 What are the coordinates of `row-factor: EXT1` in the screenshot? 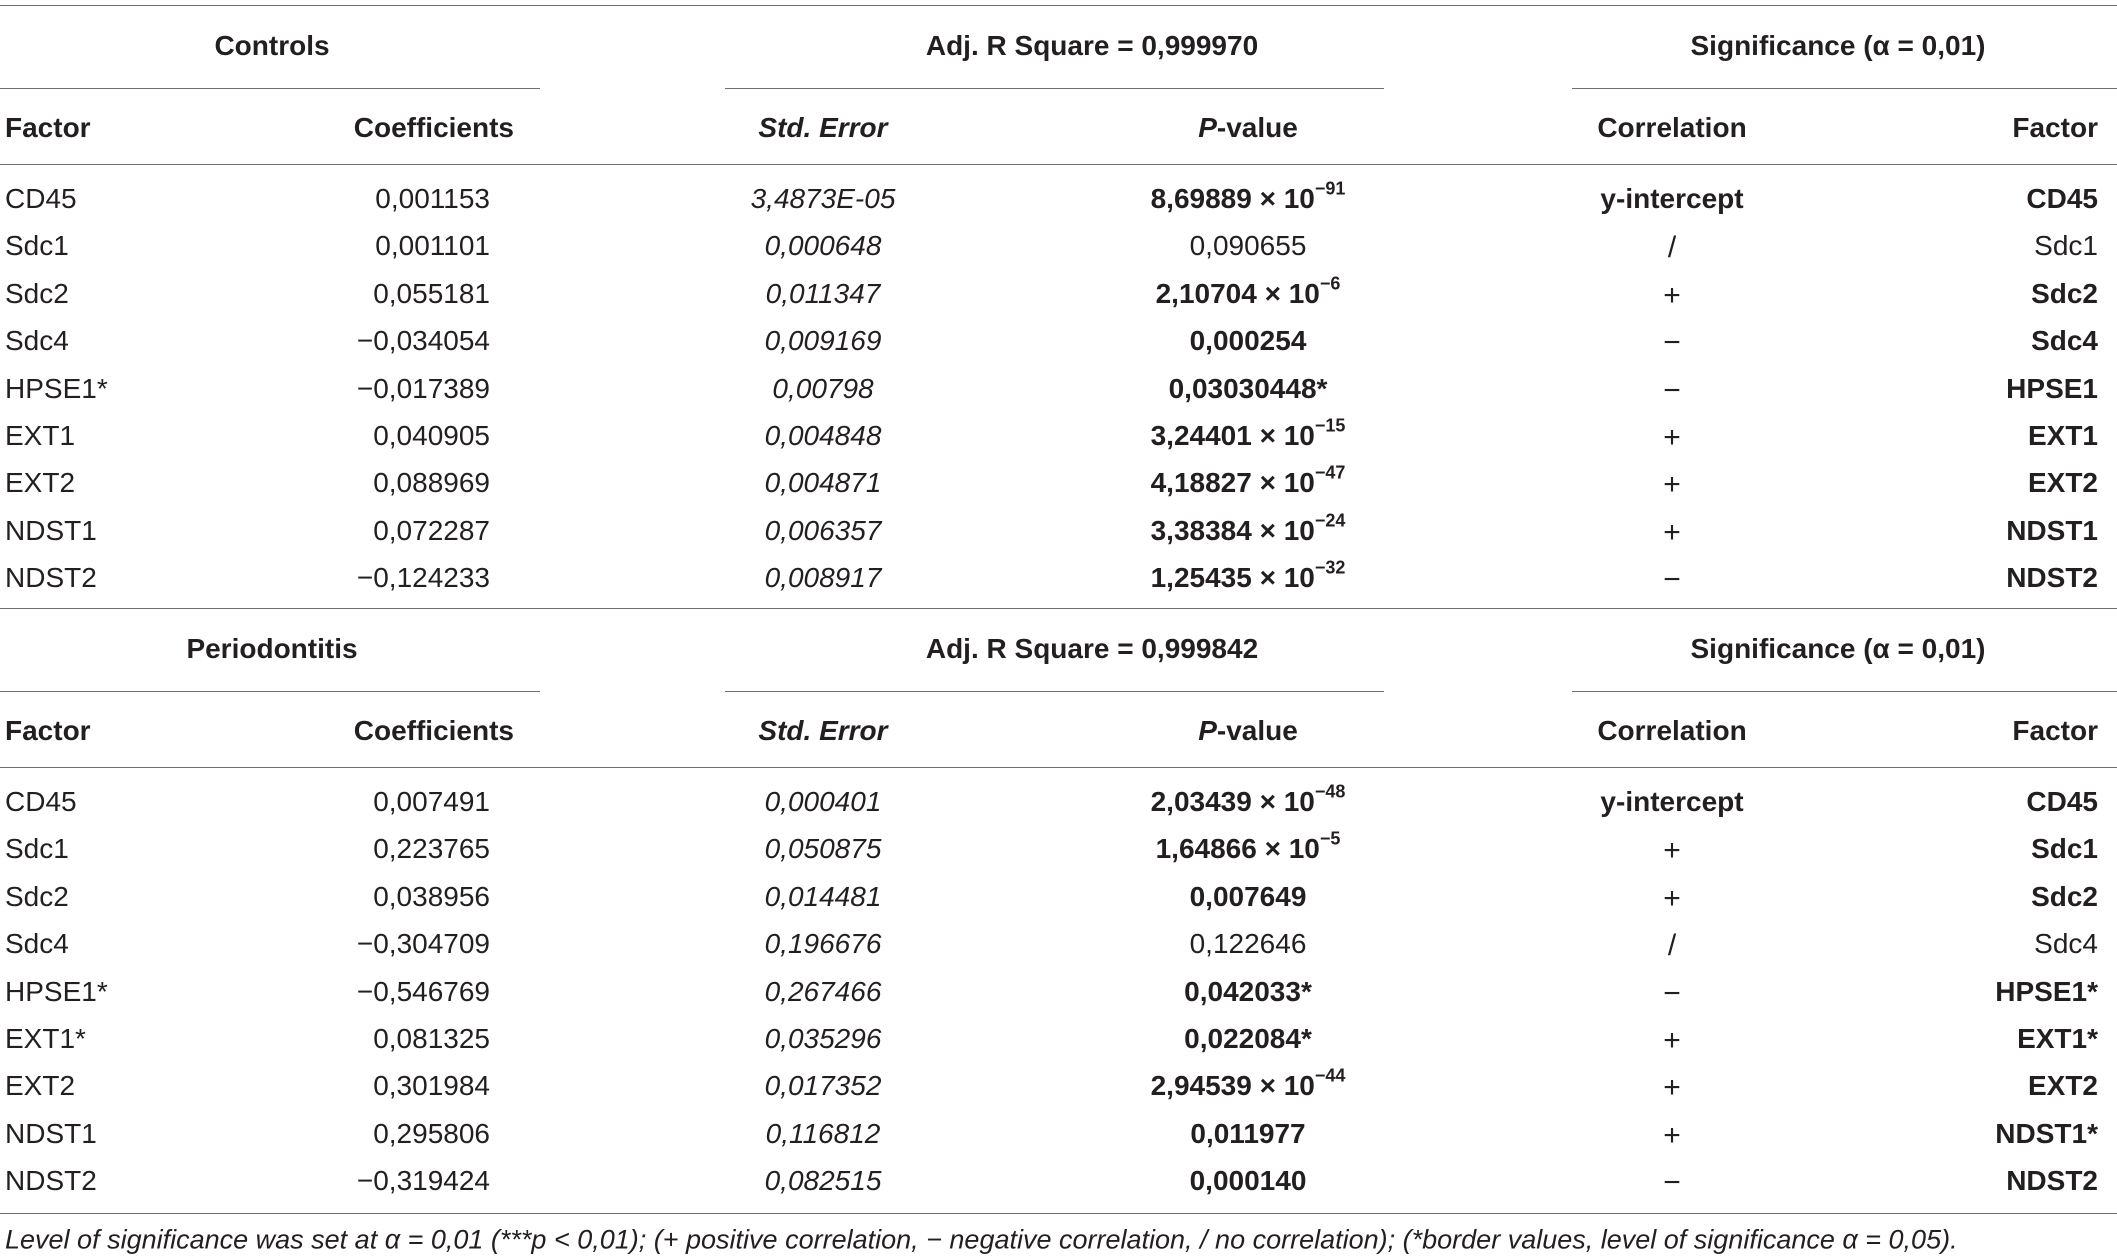 It's located at (40, 435).